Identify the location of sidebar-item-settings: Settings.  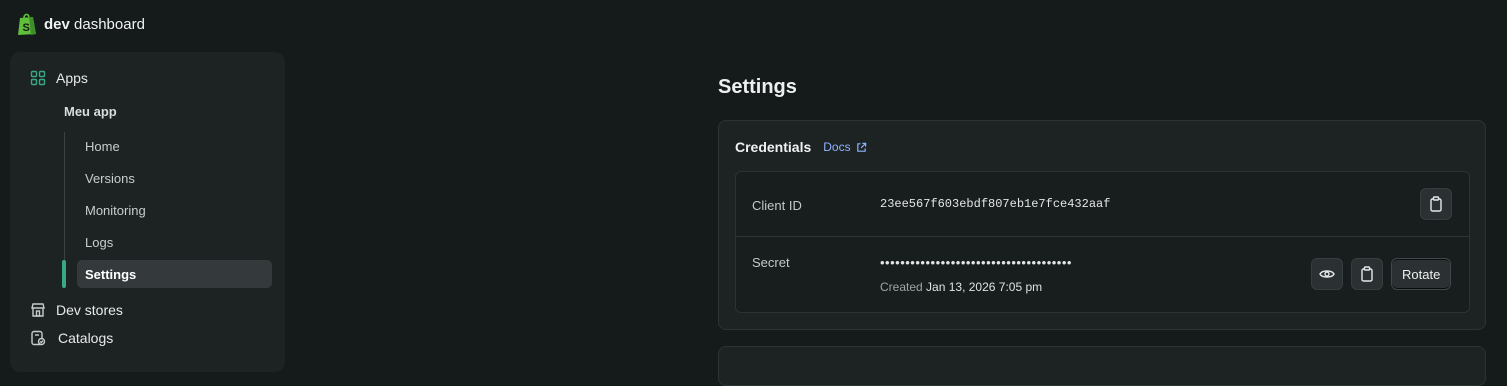
(174, 274).